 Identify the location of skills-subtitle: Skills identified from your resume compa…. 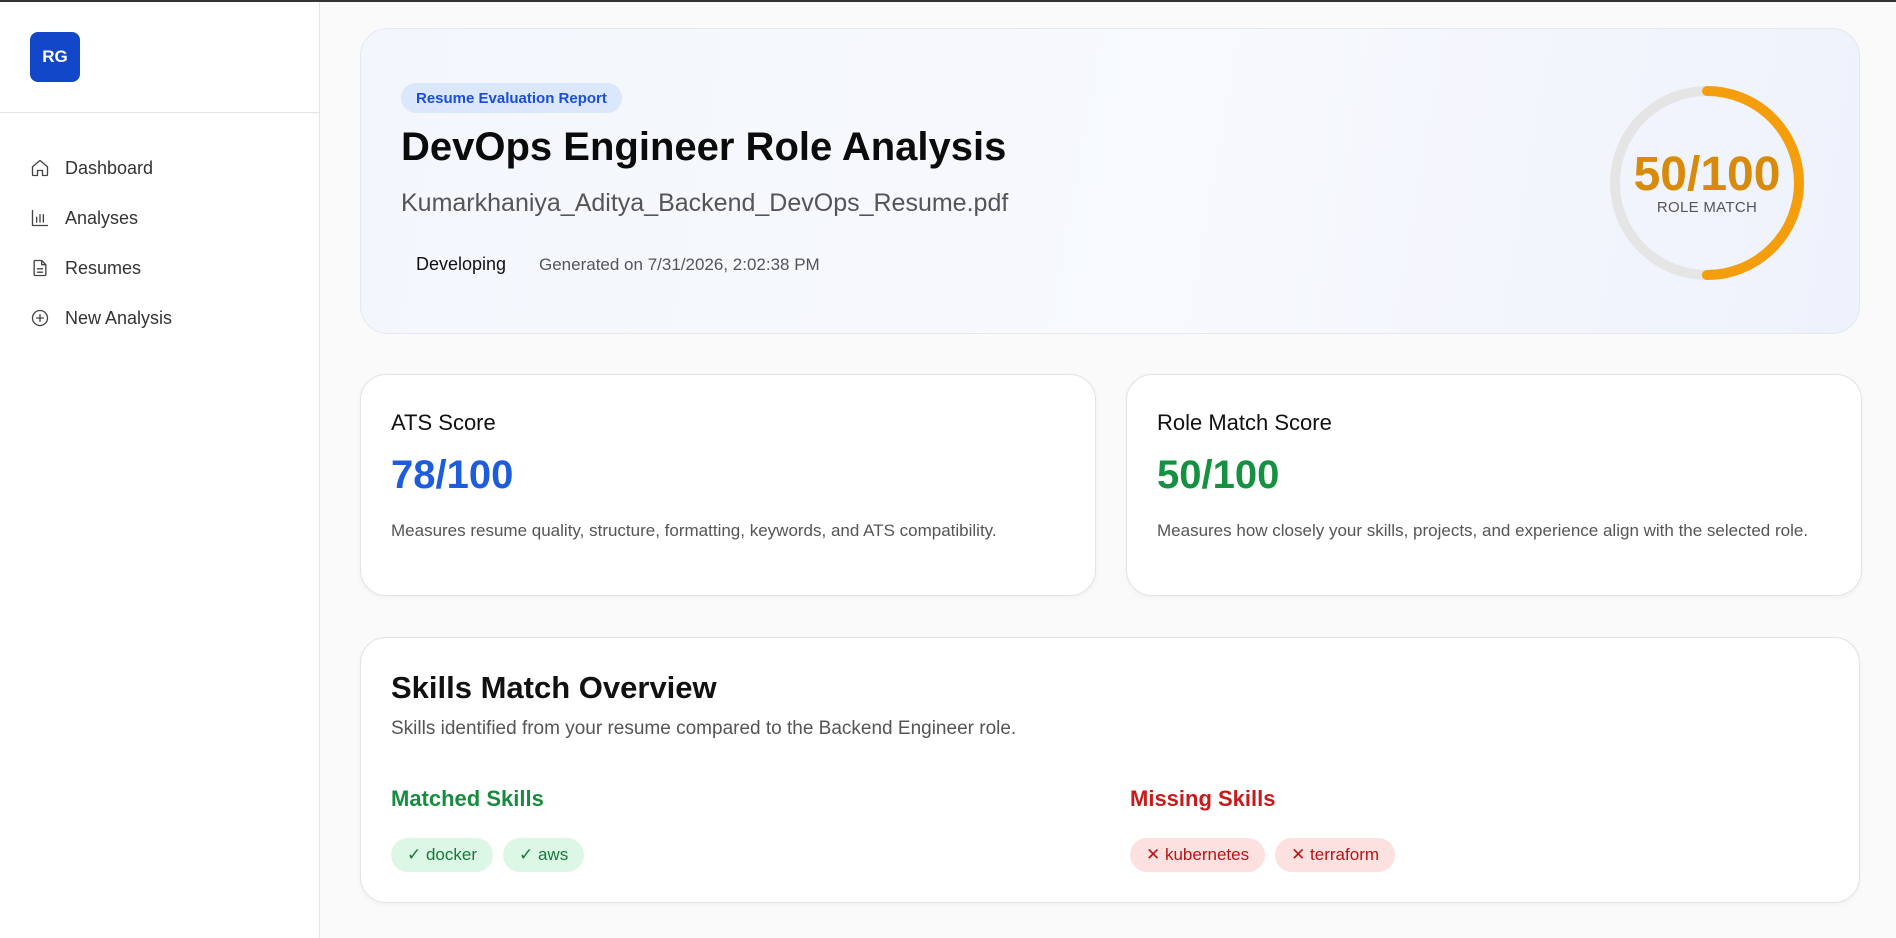
(704, 728).